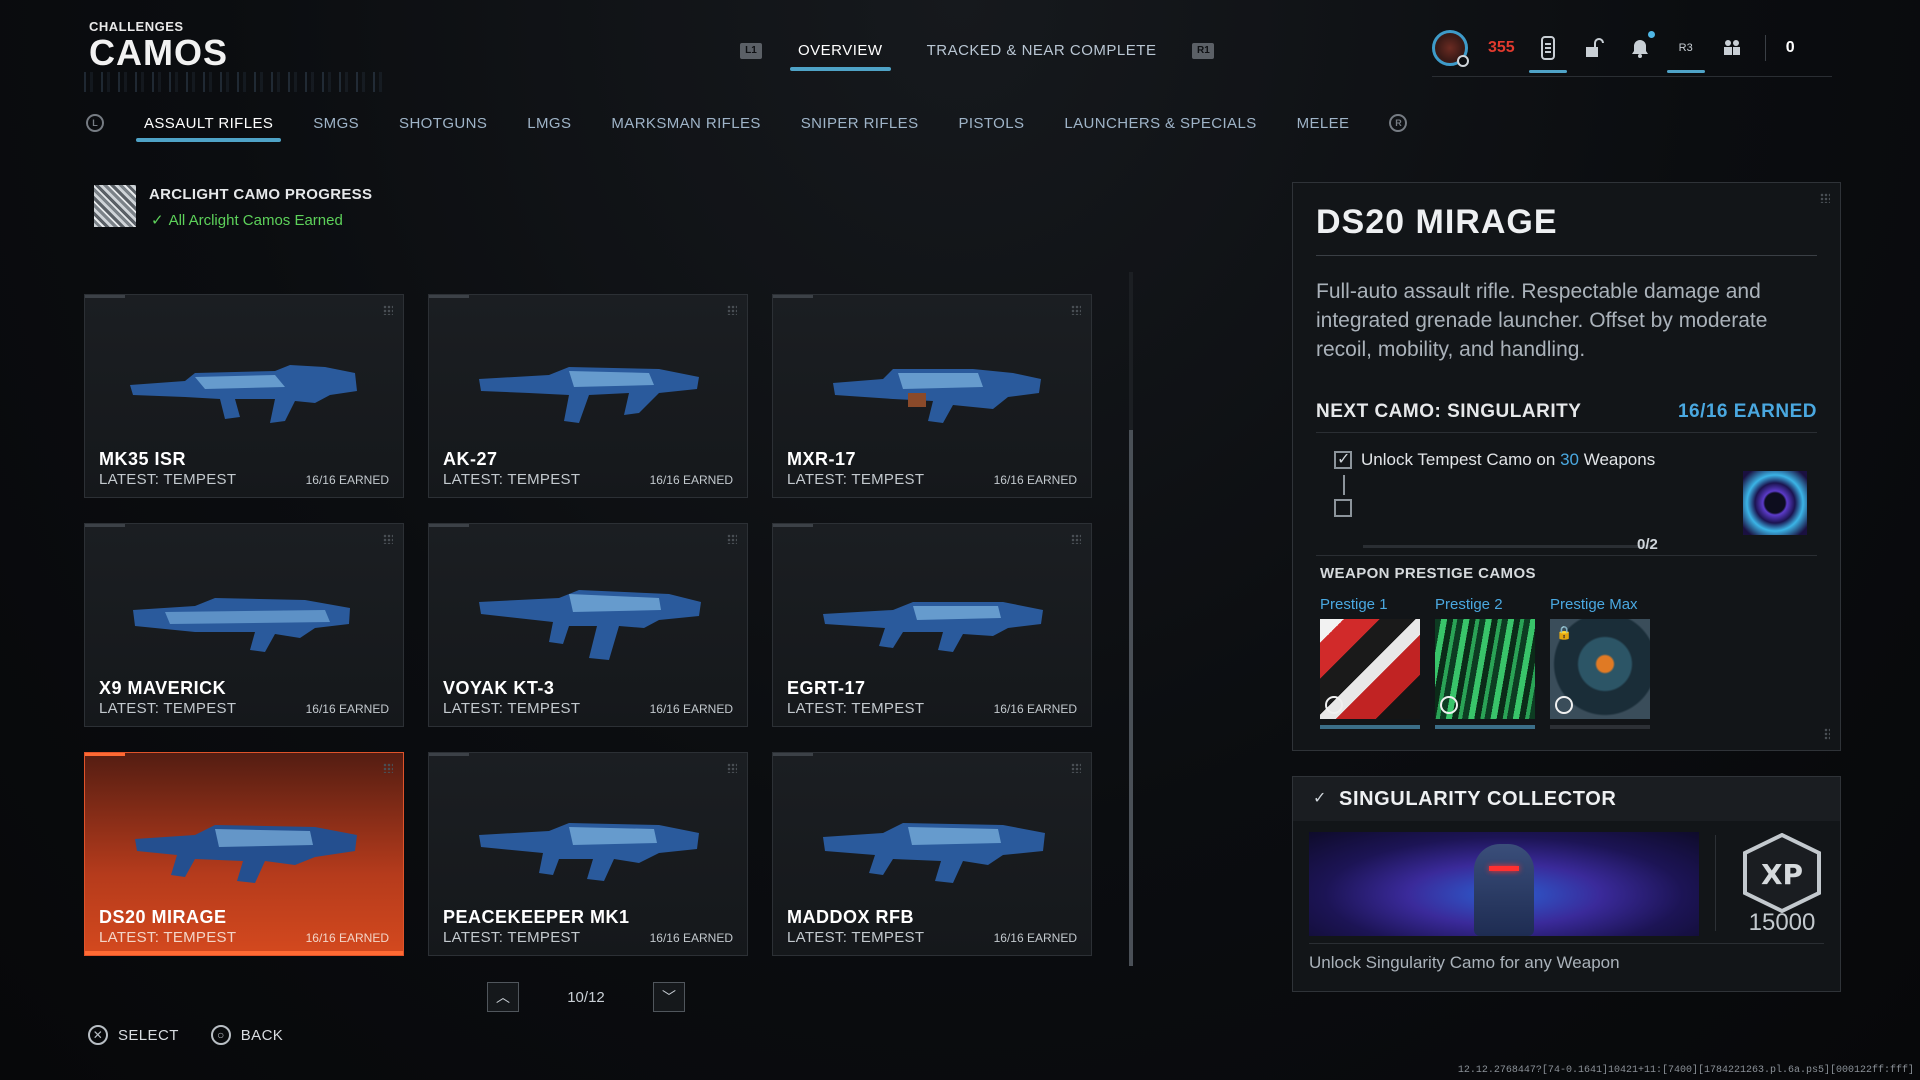 The height and width of the screenshot is (1080, 1920). Describe the element at coordinates (1594, 48) in the screenshot. I see `unlock-icon` at that location.